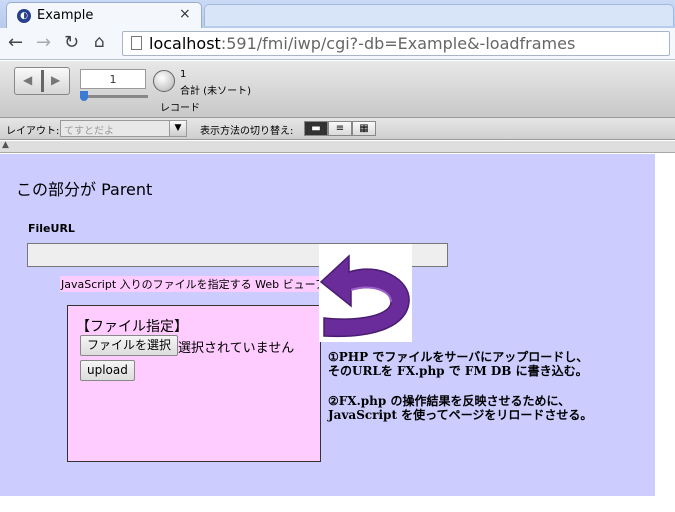  I want to click on book-spine, so click(42, 81).